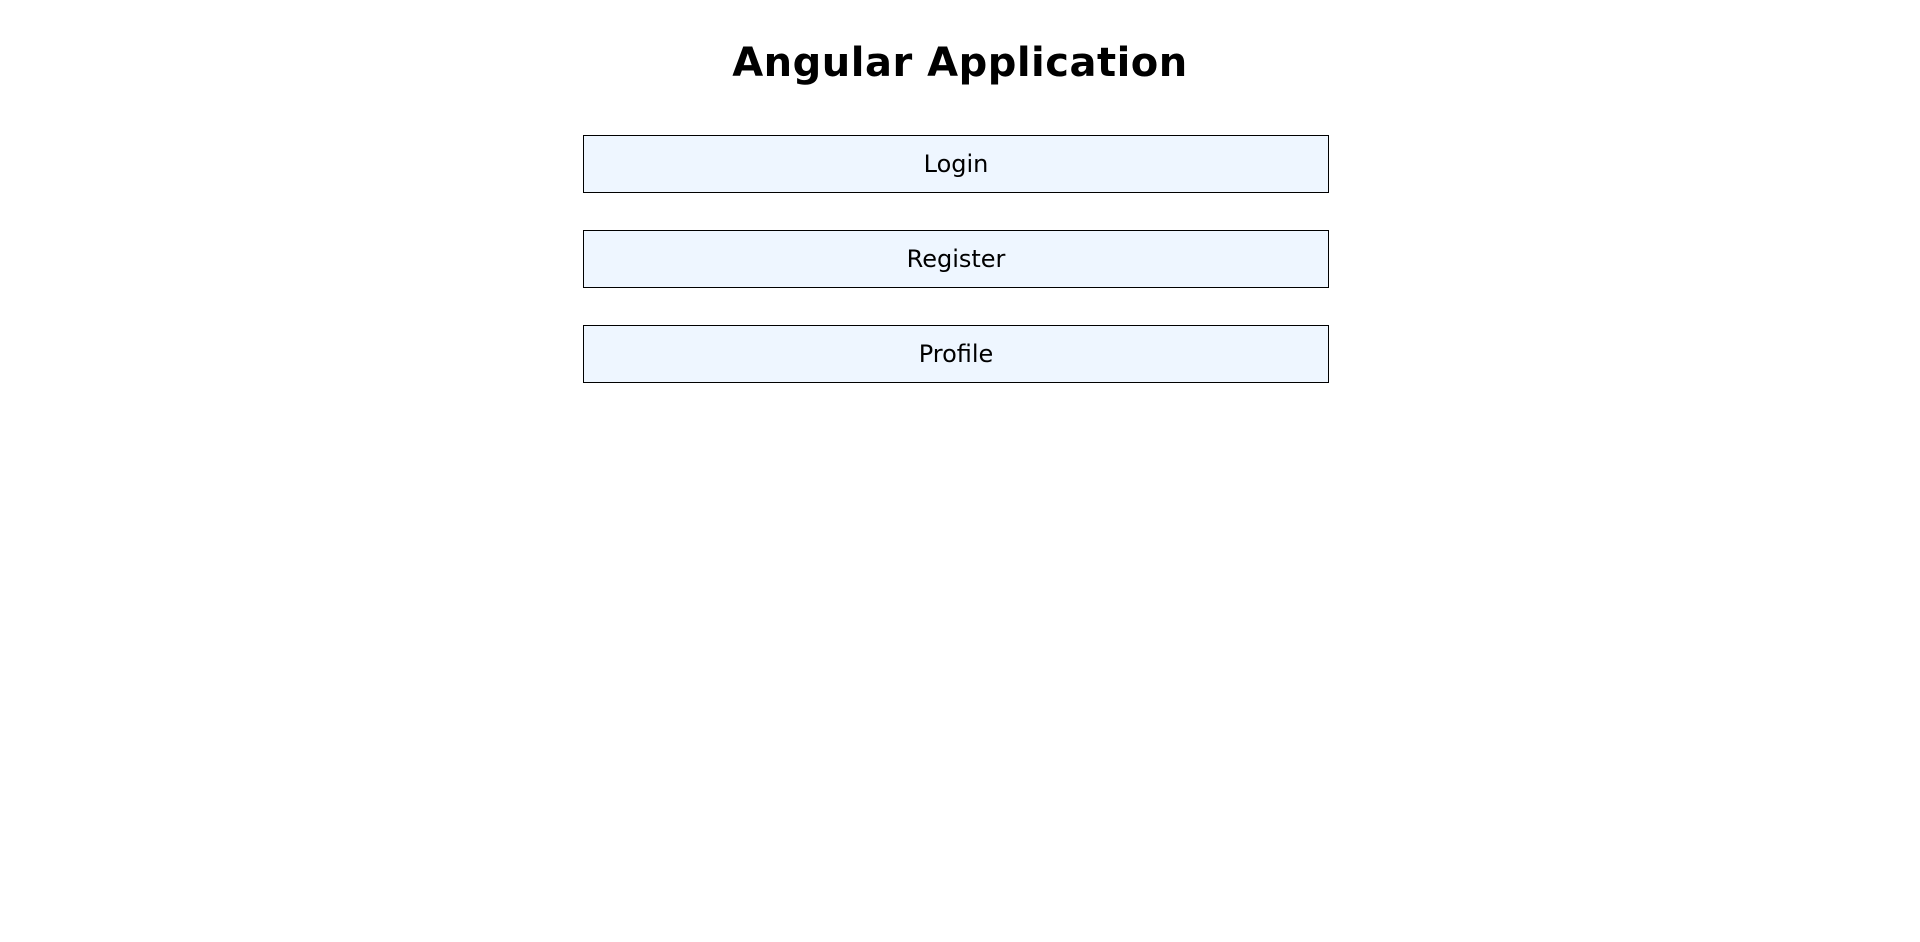 The width and height of the screenshot is (1920, 942). Describe the element at coordinates (960, 63) in the screenshot. I see `page-title: Angular Application` at that location.